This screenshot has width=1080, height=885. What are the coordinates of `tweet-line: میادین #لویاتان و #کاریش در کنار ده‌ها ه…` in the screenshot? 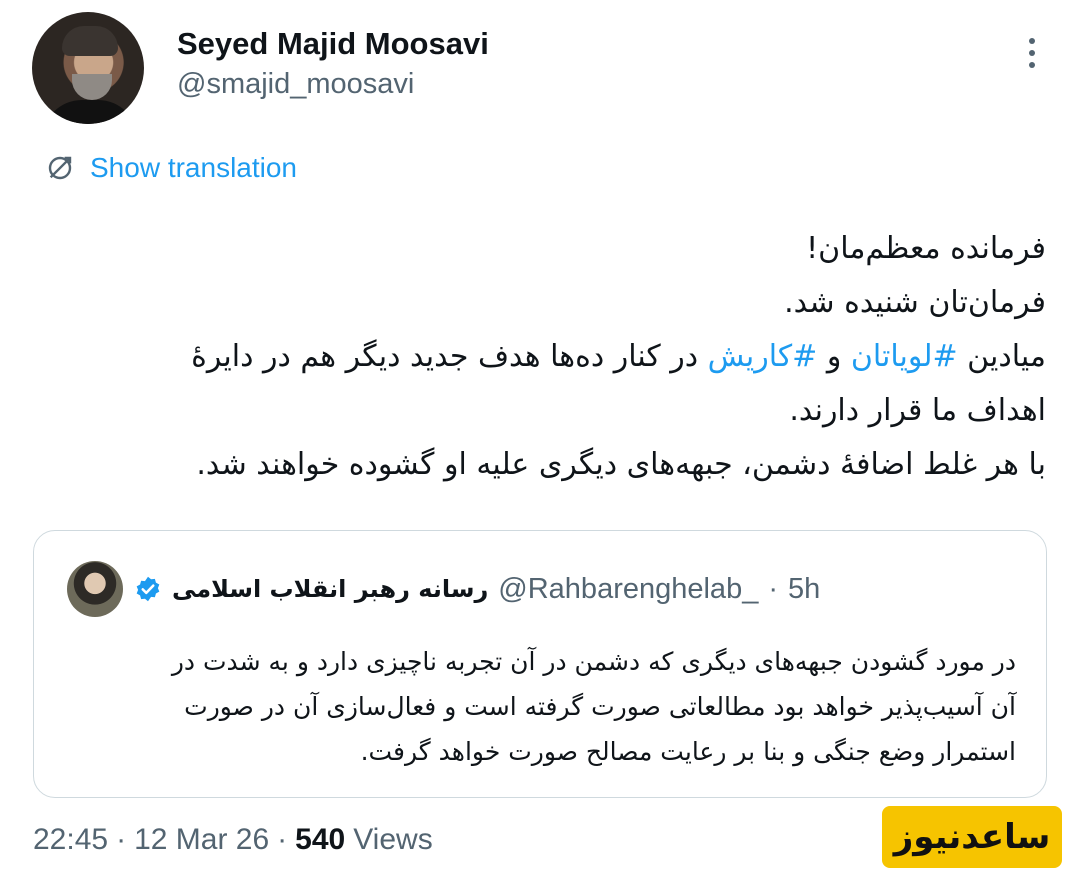 It's located at (546, 357).